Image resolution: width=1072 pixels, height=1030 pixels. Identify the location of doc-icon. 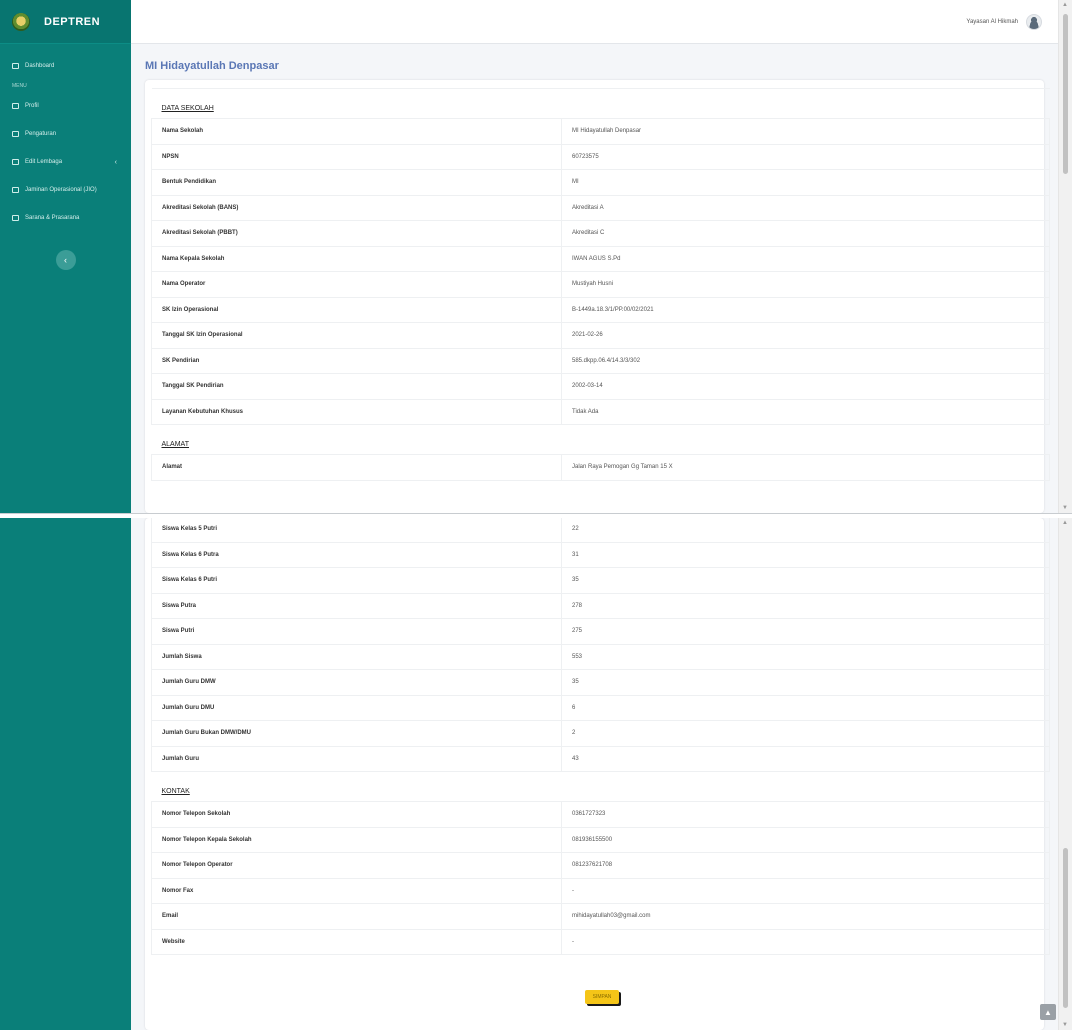
(15, 190).